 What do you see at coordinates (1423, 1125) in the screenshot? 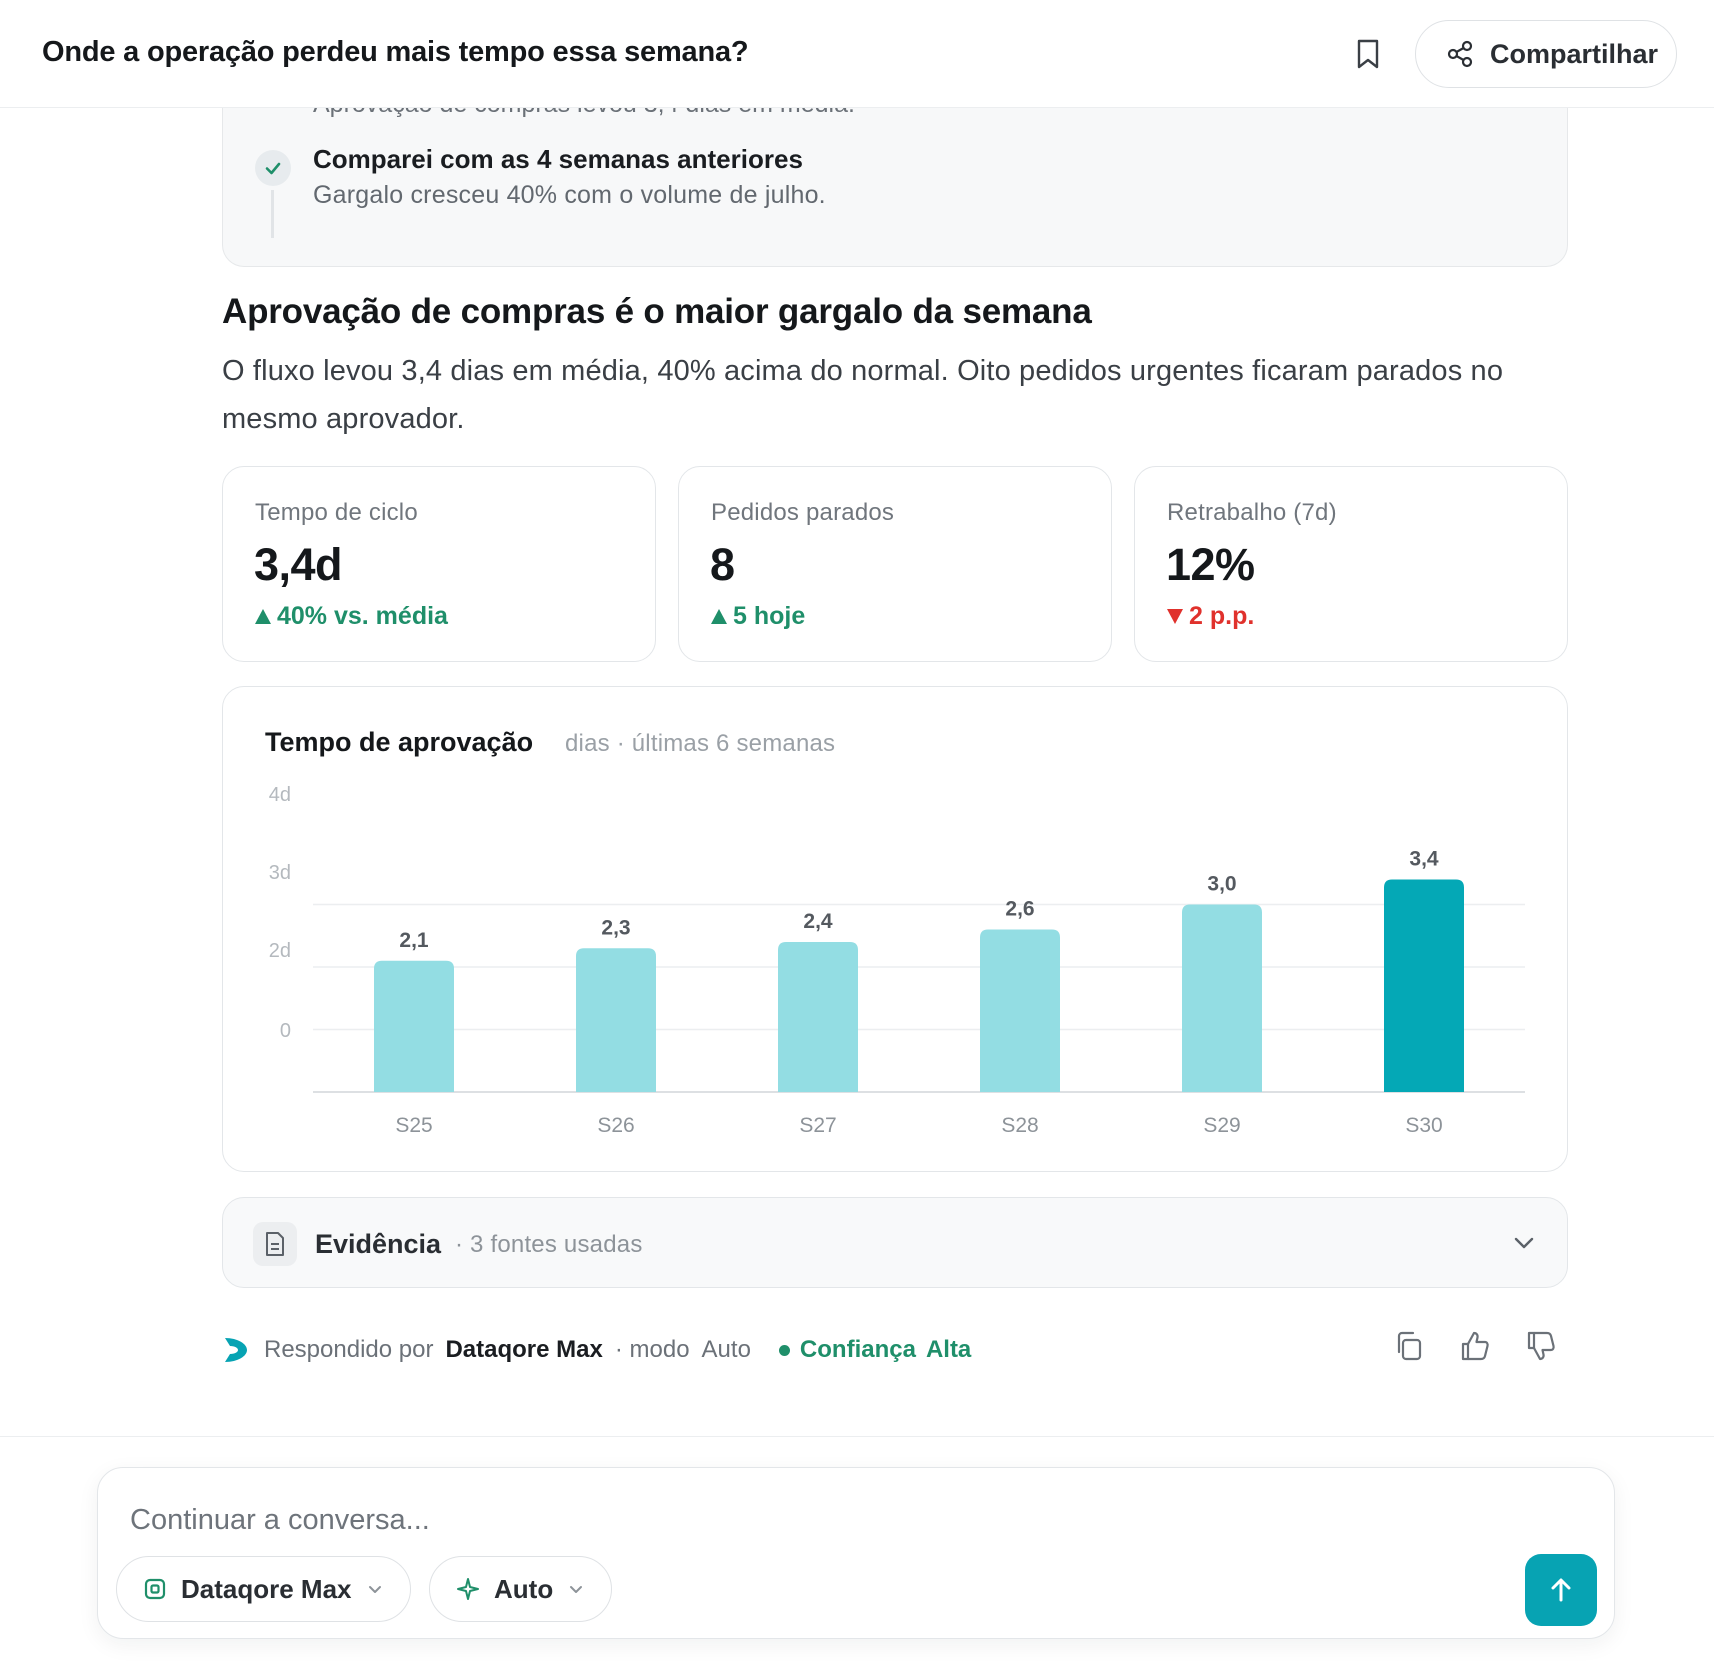
I see `x-tick-label: S30` at bounding box center [1423, 1125].